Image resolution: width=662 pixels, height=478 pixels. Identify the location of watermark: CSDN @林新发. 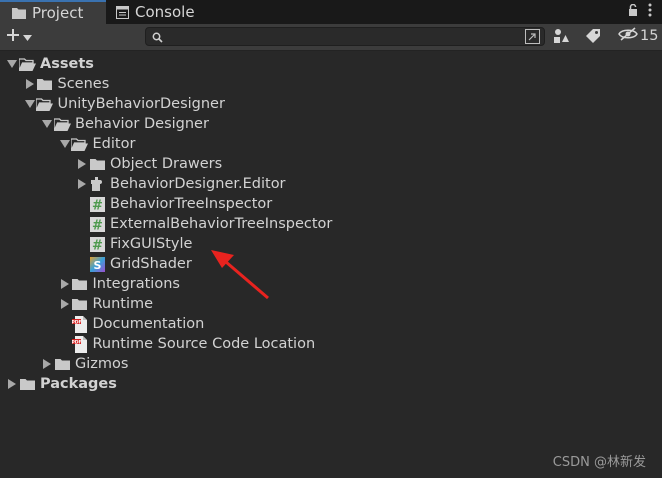
(599, 462).